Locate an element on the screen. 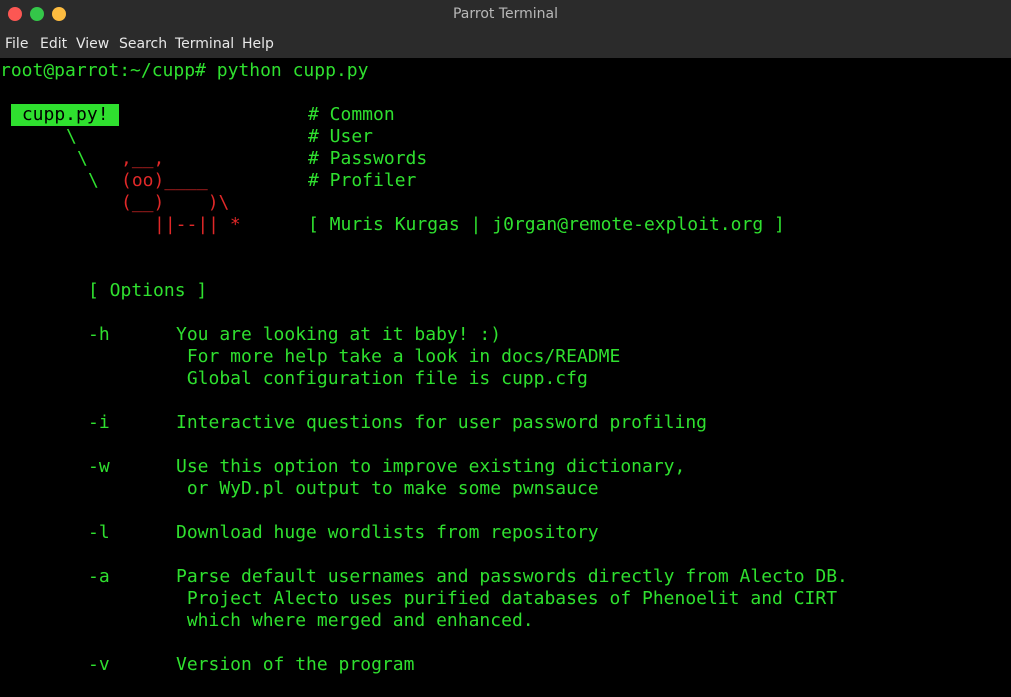 The width and height of the screenshot is (1011, 697). banner-user: # User is located at coordinates (341, 136).